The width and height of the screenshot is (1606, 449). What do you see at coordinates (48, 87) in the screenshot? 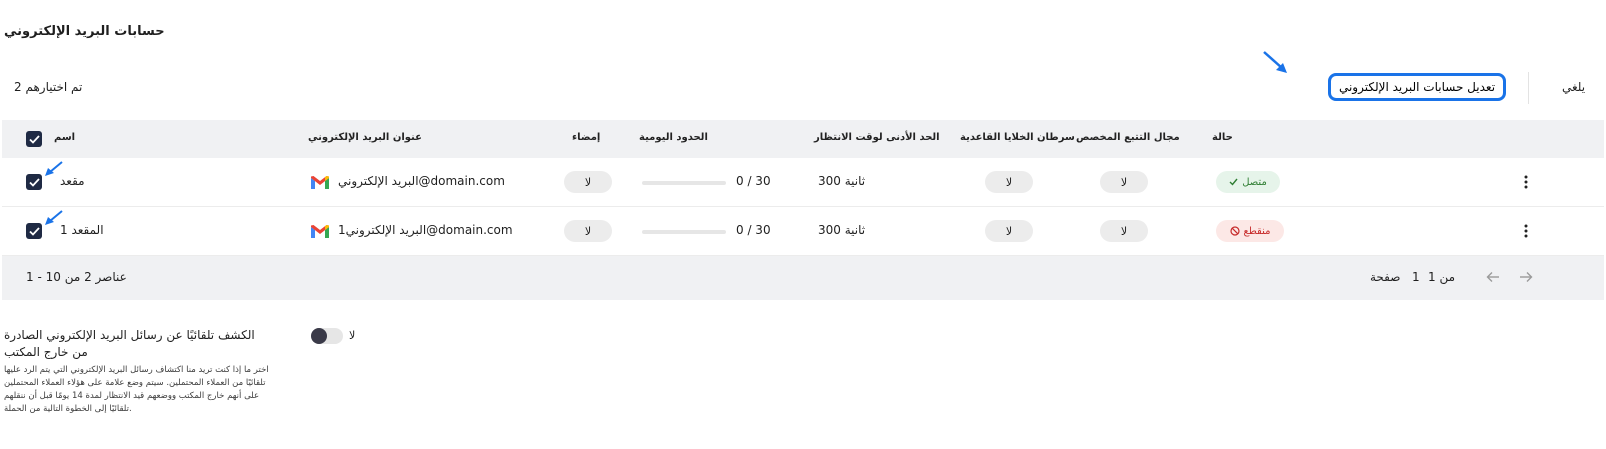
I see `selected-count: تم اختيارهم 2` at bounding box center [48, 87].